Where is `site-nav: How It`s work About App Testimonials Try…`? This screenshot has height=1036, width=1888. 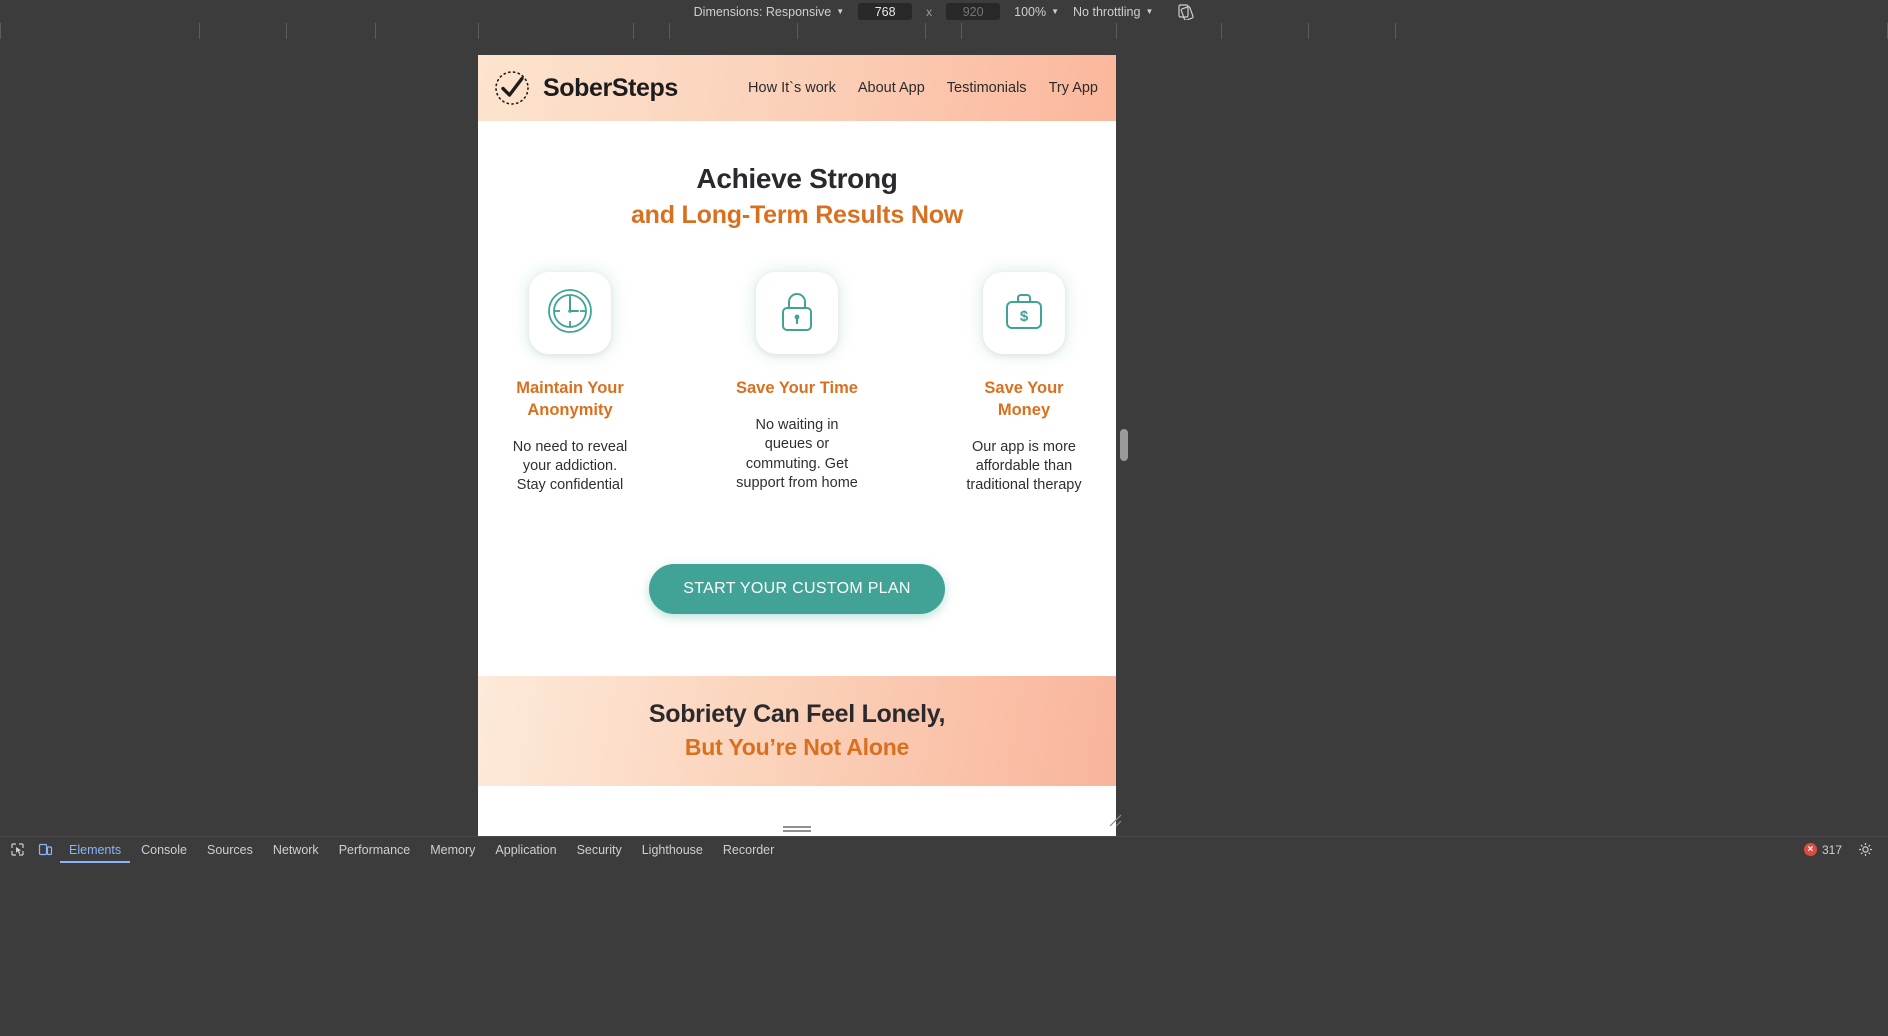 site-nav: How It`s work About App Testimonials Try… is located at coordinates (923, 88).